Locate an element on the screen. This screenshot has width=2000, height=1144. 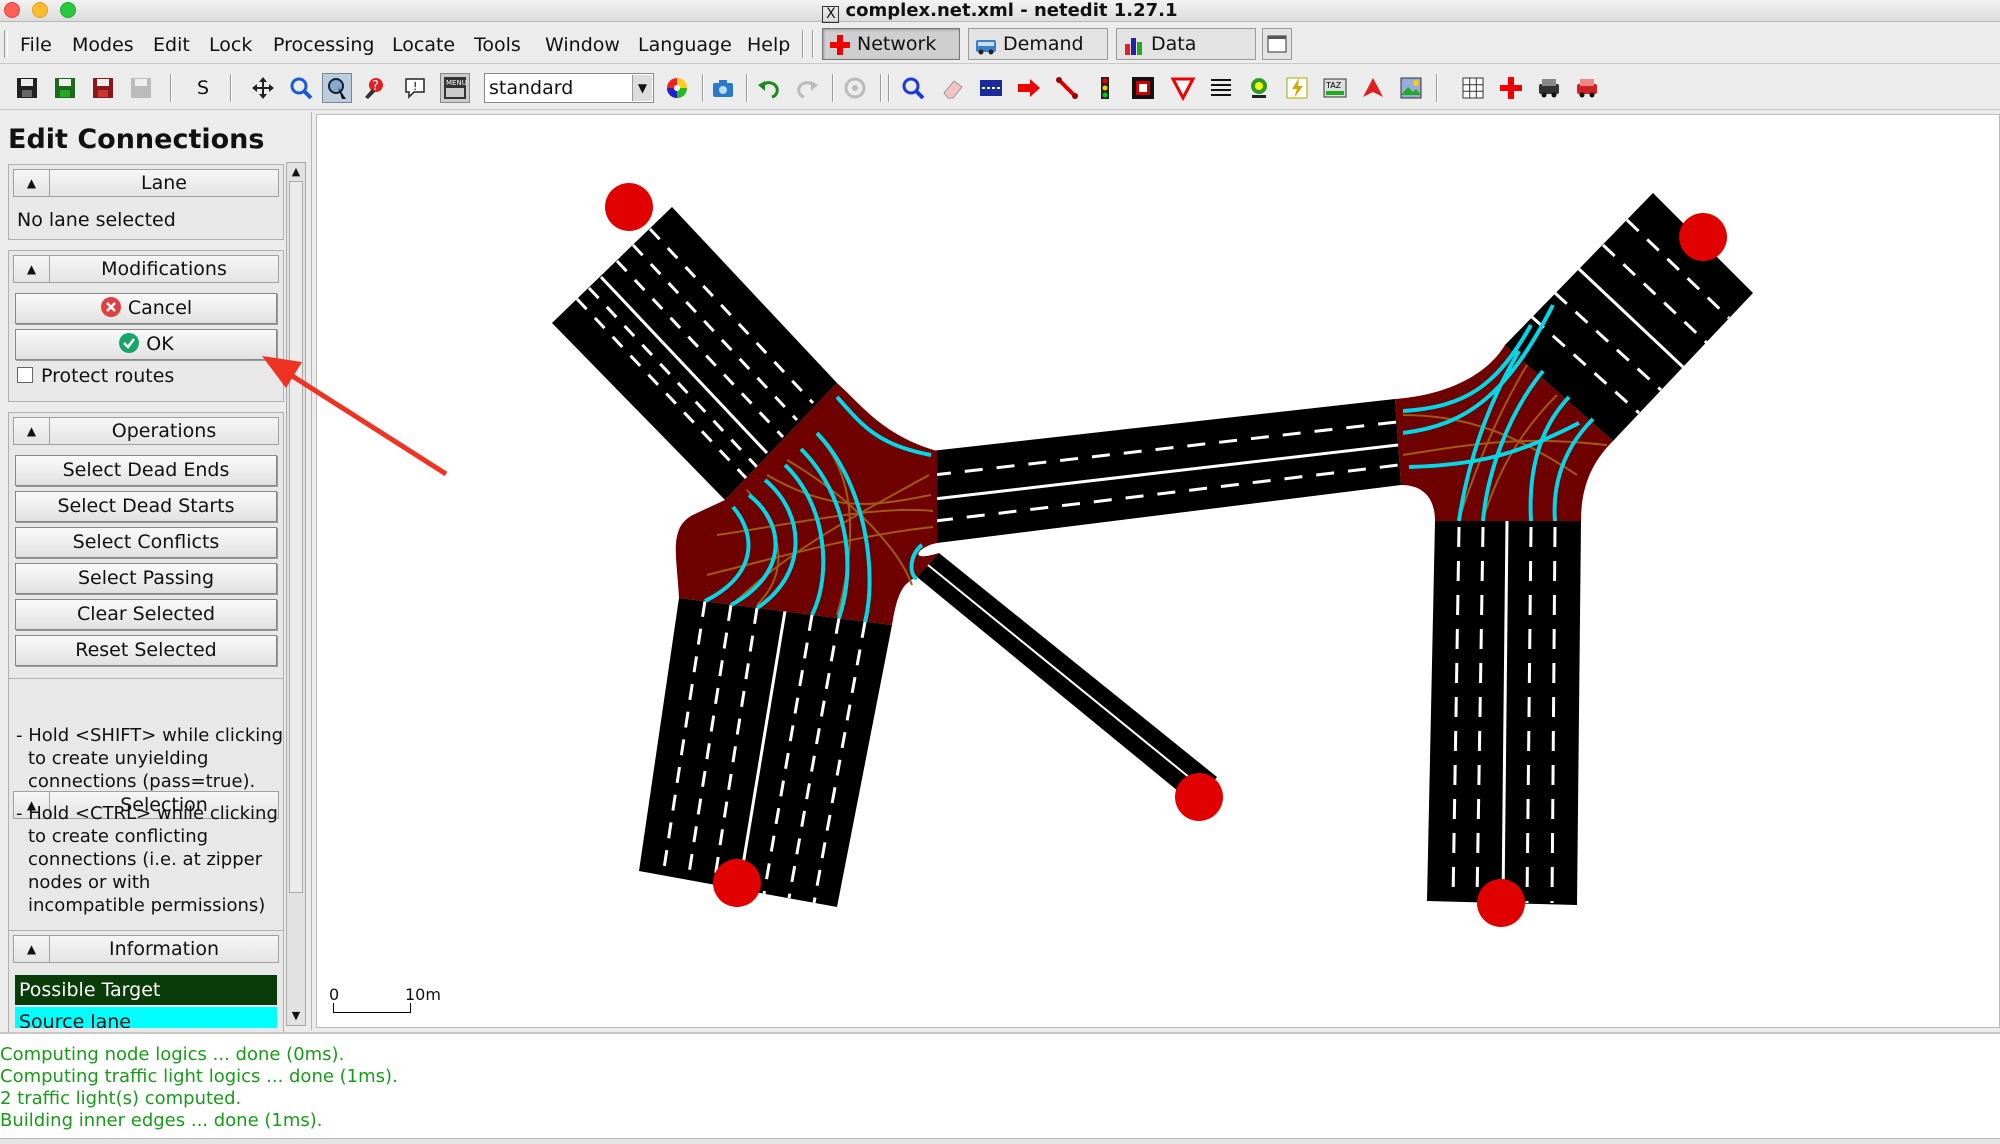
save-network-button is located at coordinates (27, 88).